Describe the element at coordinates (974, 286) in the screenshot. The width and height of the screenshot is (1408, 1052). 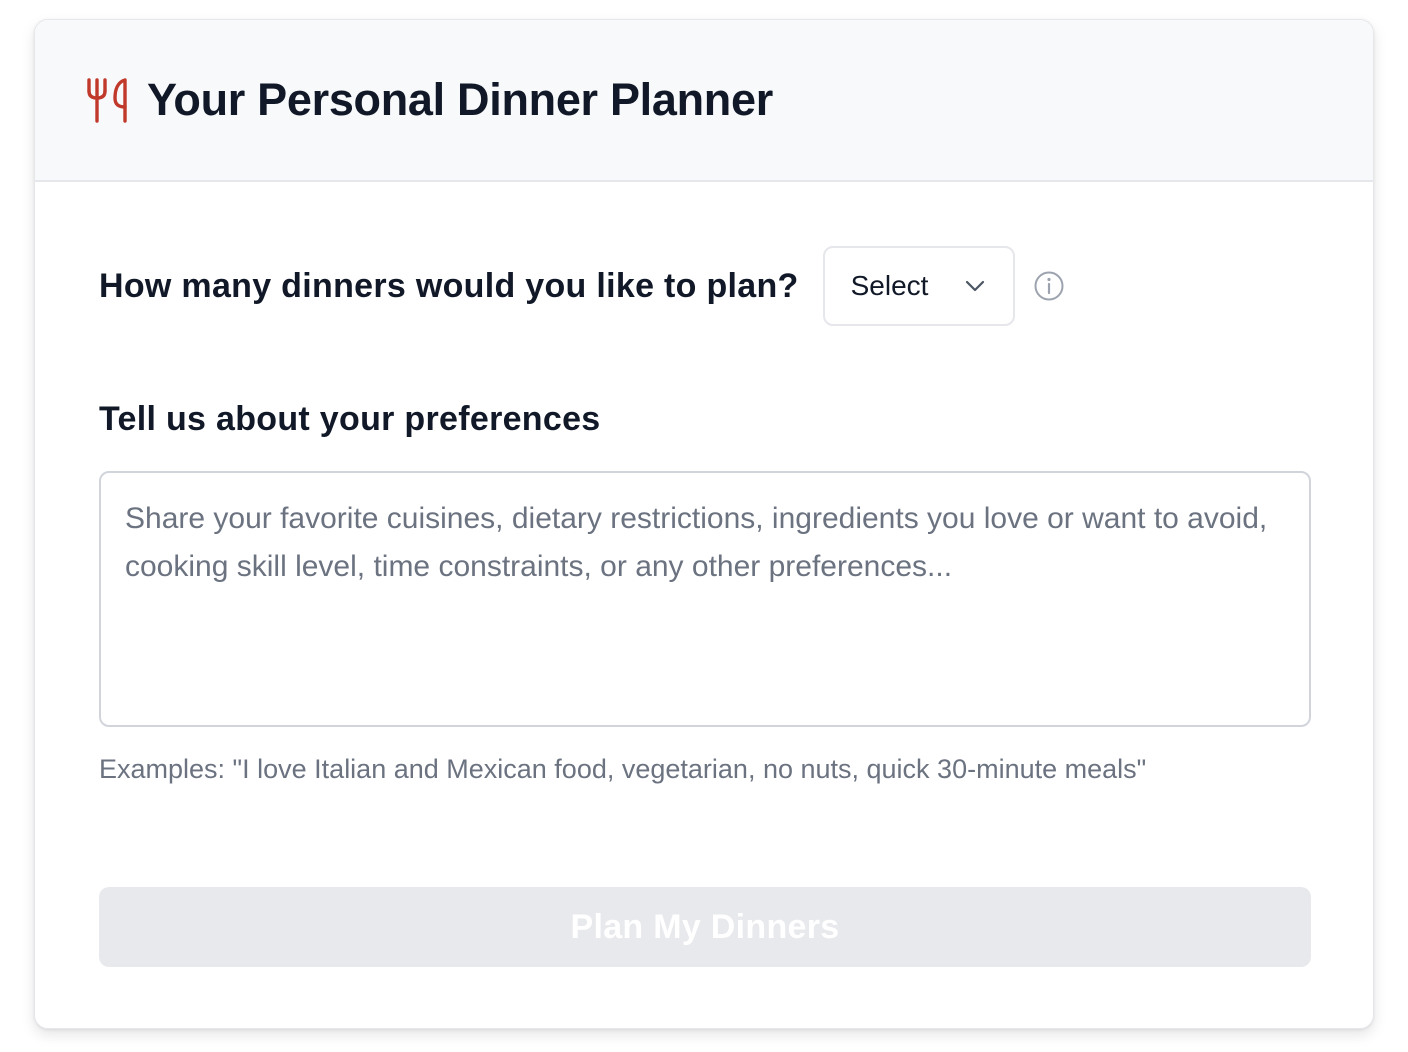
I see `chevron-down-icon` at that location.